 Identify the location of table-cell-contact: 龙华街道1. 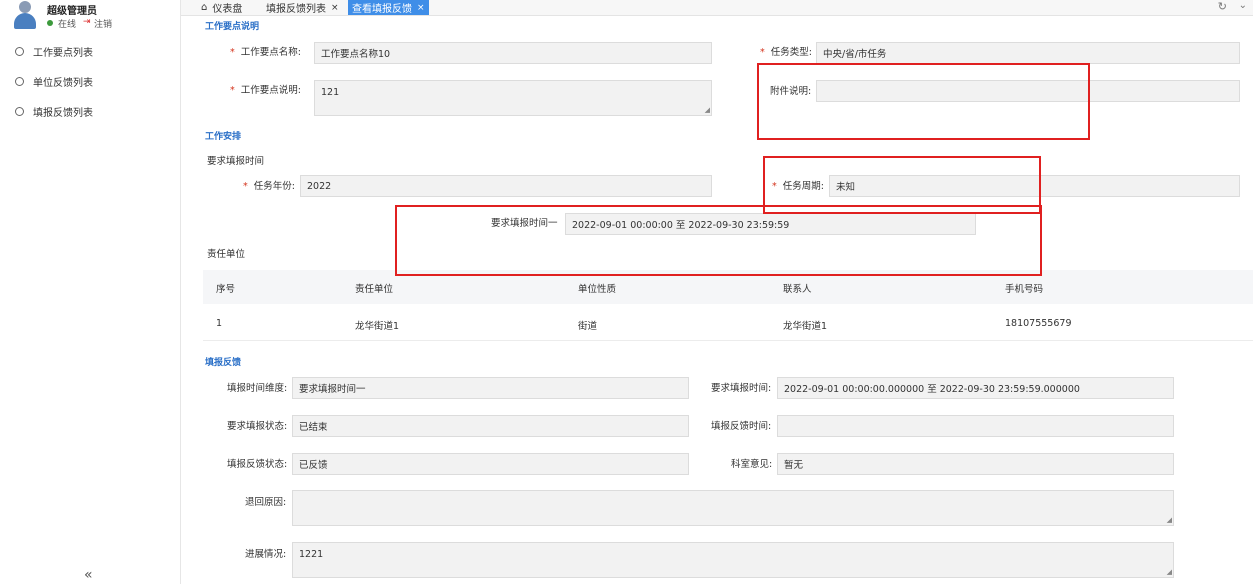
(805, 326).